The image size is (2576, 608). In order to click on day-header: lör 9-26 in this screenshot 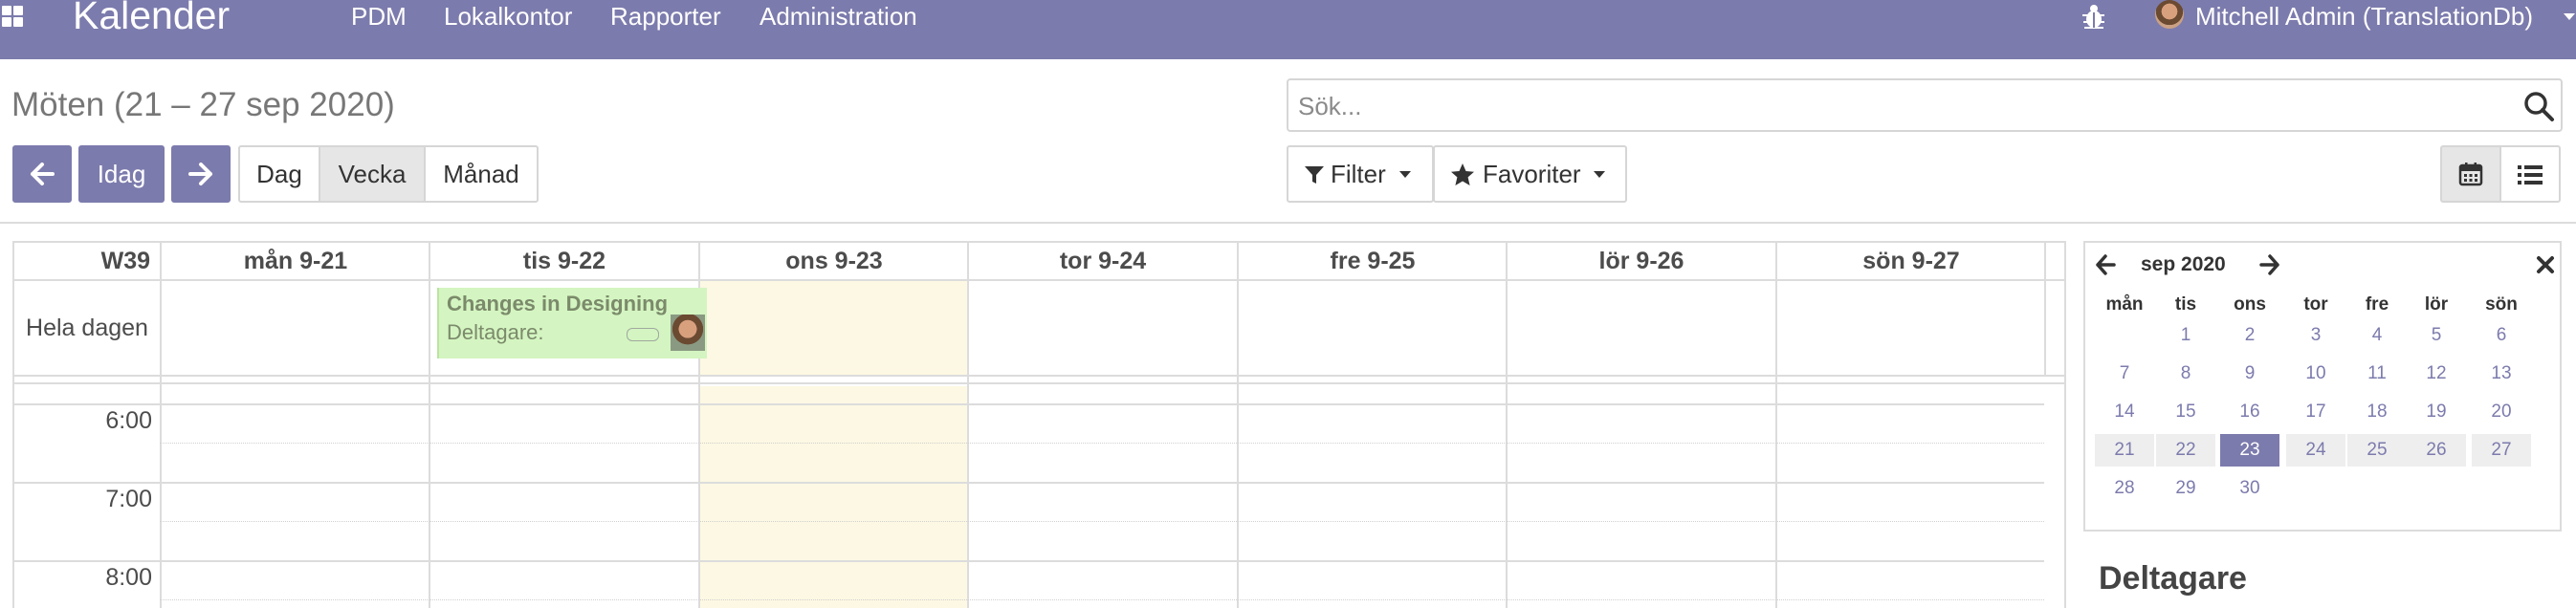, I will do `click(1641, 261)`.